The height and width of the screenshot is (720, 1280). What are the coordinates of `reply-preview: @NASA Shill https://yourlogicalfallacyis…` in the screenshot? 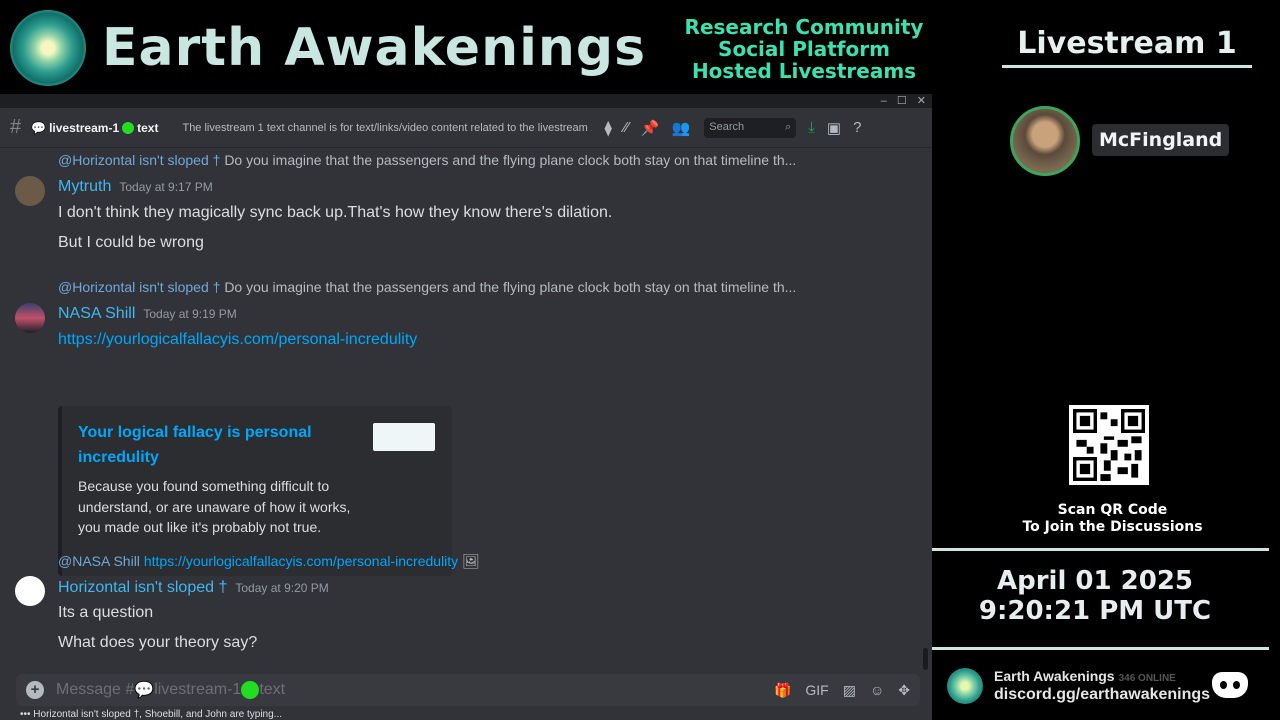 It's located at (269, 561).